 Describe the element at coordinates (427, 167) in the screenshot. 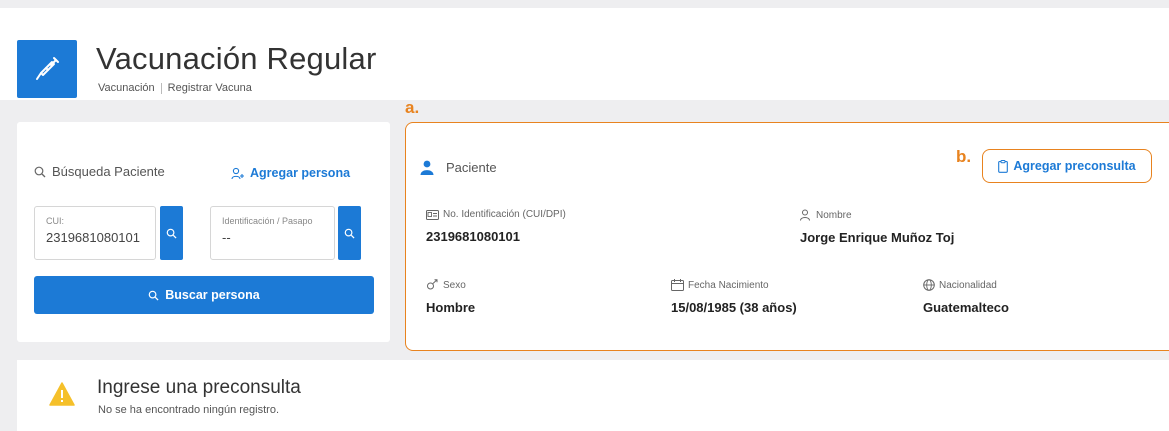

I see `user-icon` at that location.